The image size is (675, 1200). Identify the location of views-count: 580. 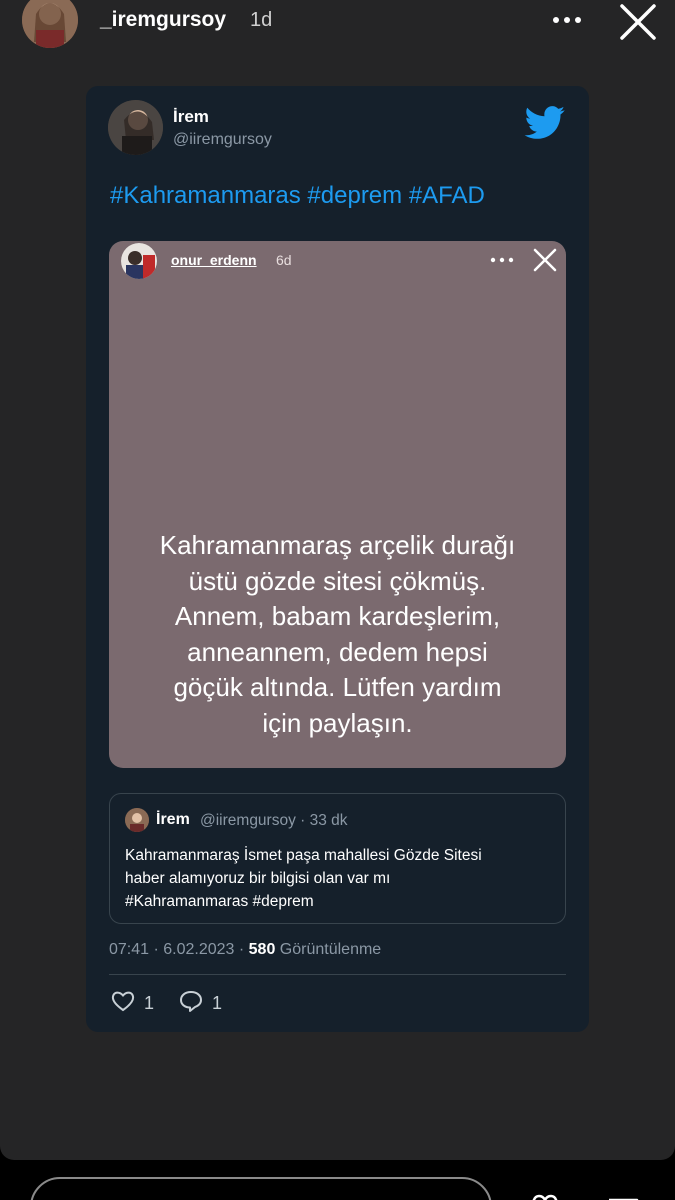
(262, 949).